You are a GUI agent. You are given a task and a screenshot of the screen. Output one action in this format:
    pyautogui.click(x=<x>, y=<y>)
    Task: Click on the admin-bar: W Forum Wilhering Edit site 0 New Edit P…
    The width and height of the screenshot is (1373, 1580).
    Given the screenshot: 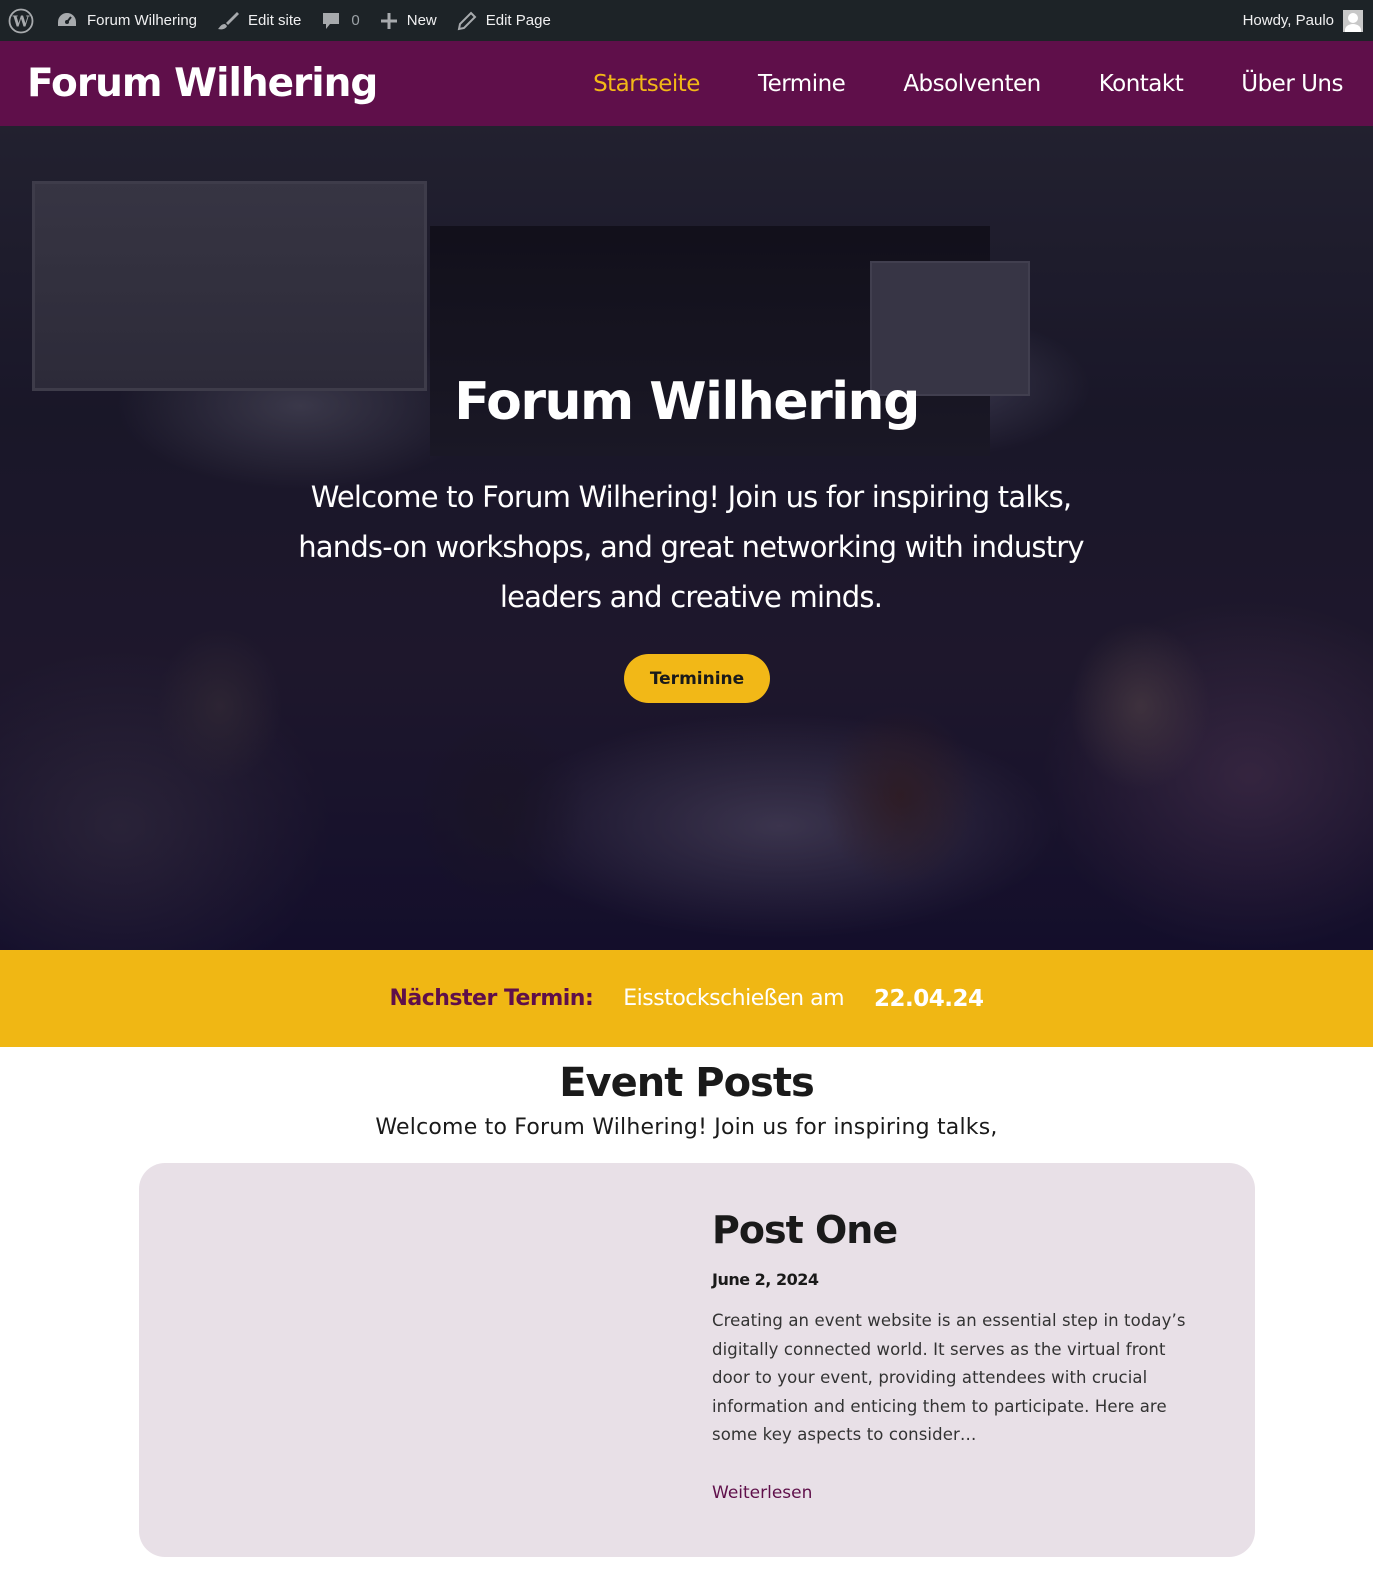 What is the action you would take?
    pyautogui.click(x=686, y=20)
    